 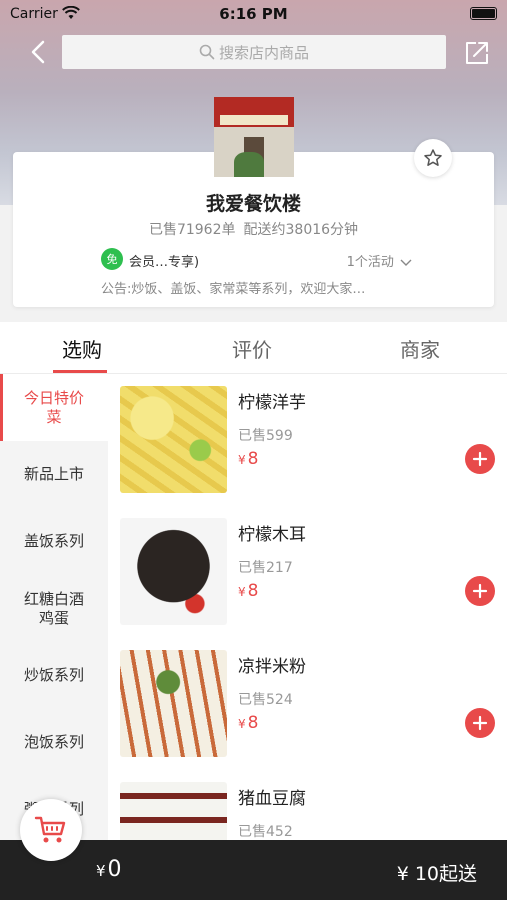 I want to click on category-sidebar: 今日特价菜 新品上市 盖饭系列 红糖白酒鸡蛋 炒饭系列 泡饭系列 粥类系列, so click(x=54, y=607).